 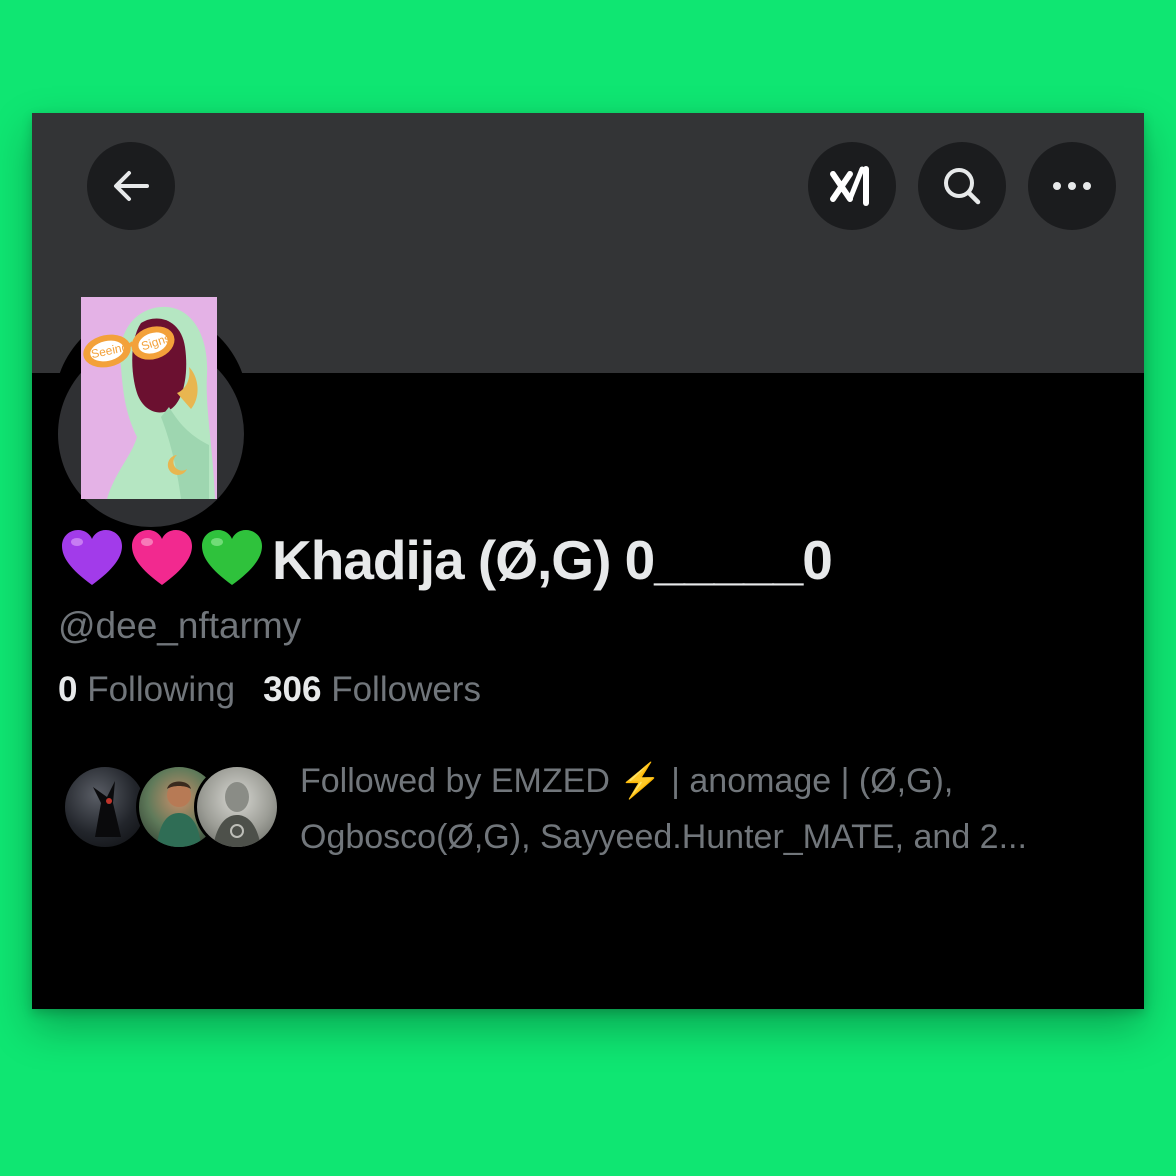 I want to click on followers-link: 306 Followers, so click(x=372, y=690).